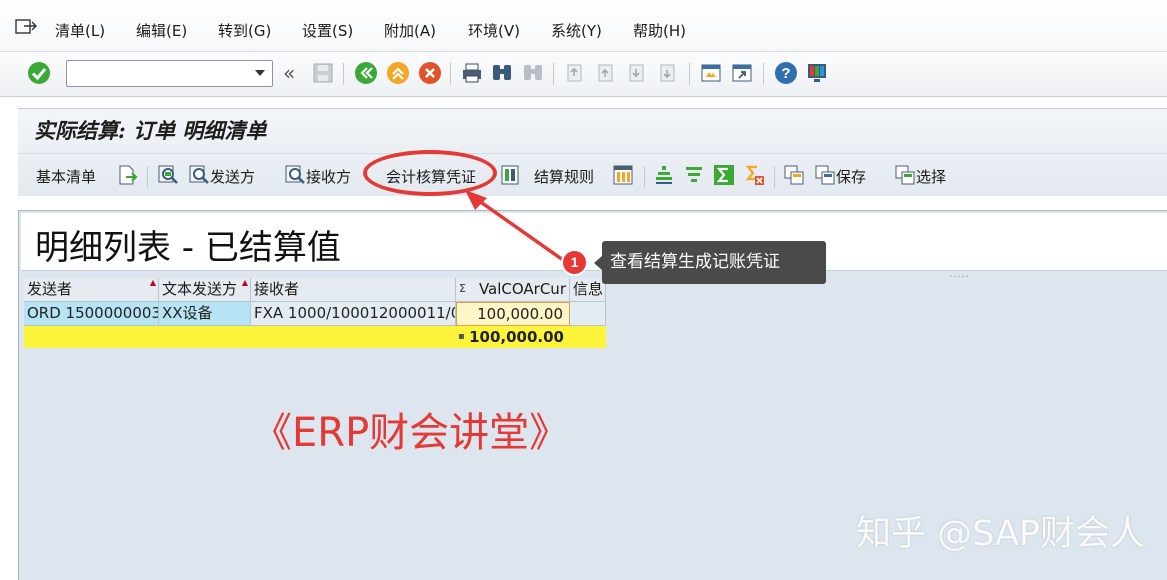 The image size is (1167, 580). What do you see at coordinates (574, 262) in the screenshot?
I see `step-badge: 1` at bounding box center [574, 262].